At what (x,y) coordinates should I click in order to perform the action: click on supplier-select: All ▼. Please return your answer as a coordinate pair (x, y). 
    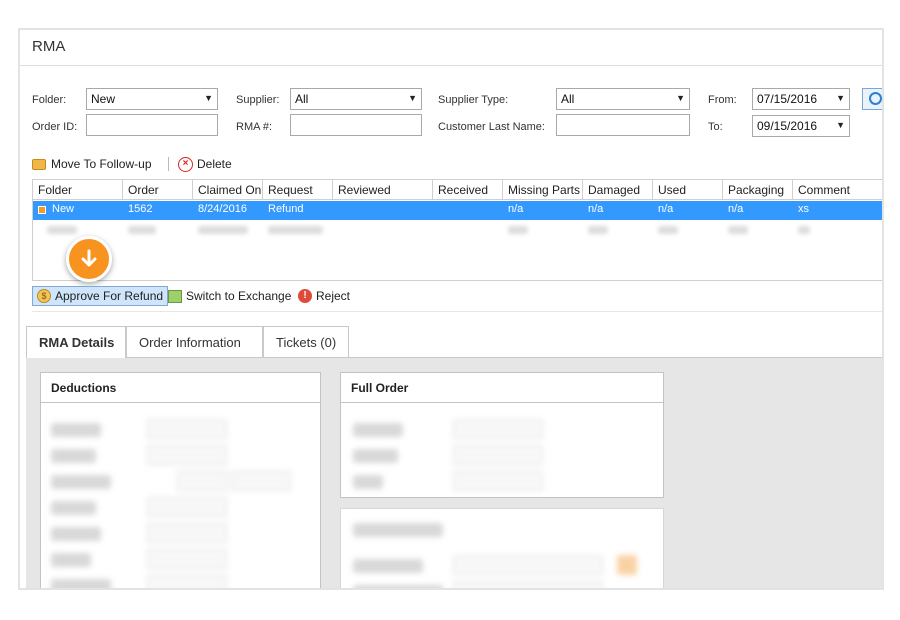
    Looking at the image, I should click on (356, 99).